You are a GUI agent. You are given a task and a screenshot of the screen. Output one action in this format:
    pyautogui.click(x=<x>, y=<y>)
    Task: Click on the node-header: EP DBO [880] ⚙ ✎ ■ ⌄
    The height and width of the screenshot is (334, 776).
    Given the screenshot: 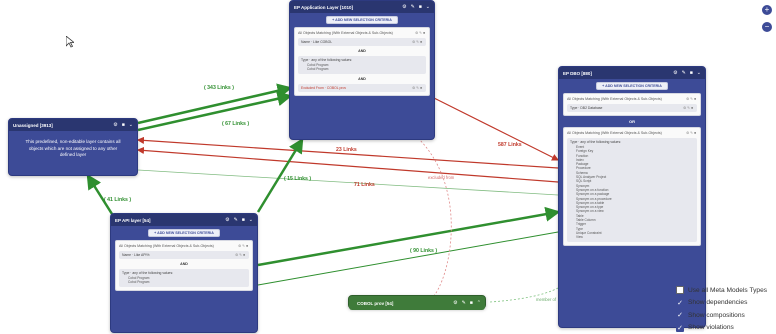 What is the action you would take?
    pyautogui.click(x=632, y=73)
    